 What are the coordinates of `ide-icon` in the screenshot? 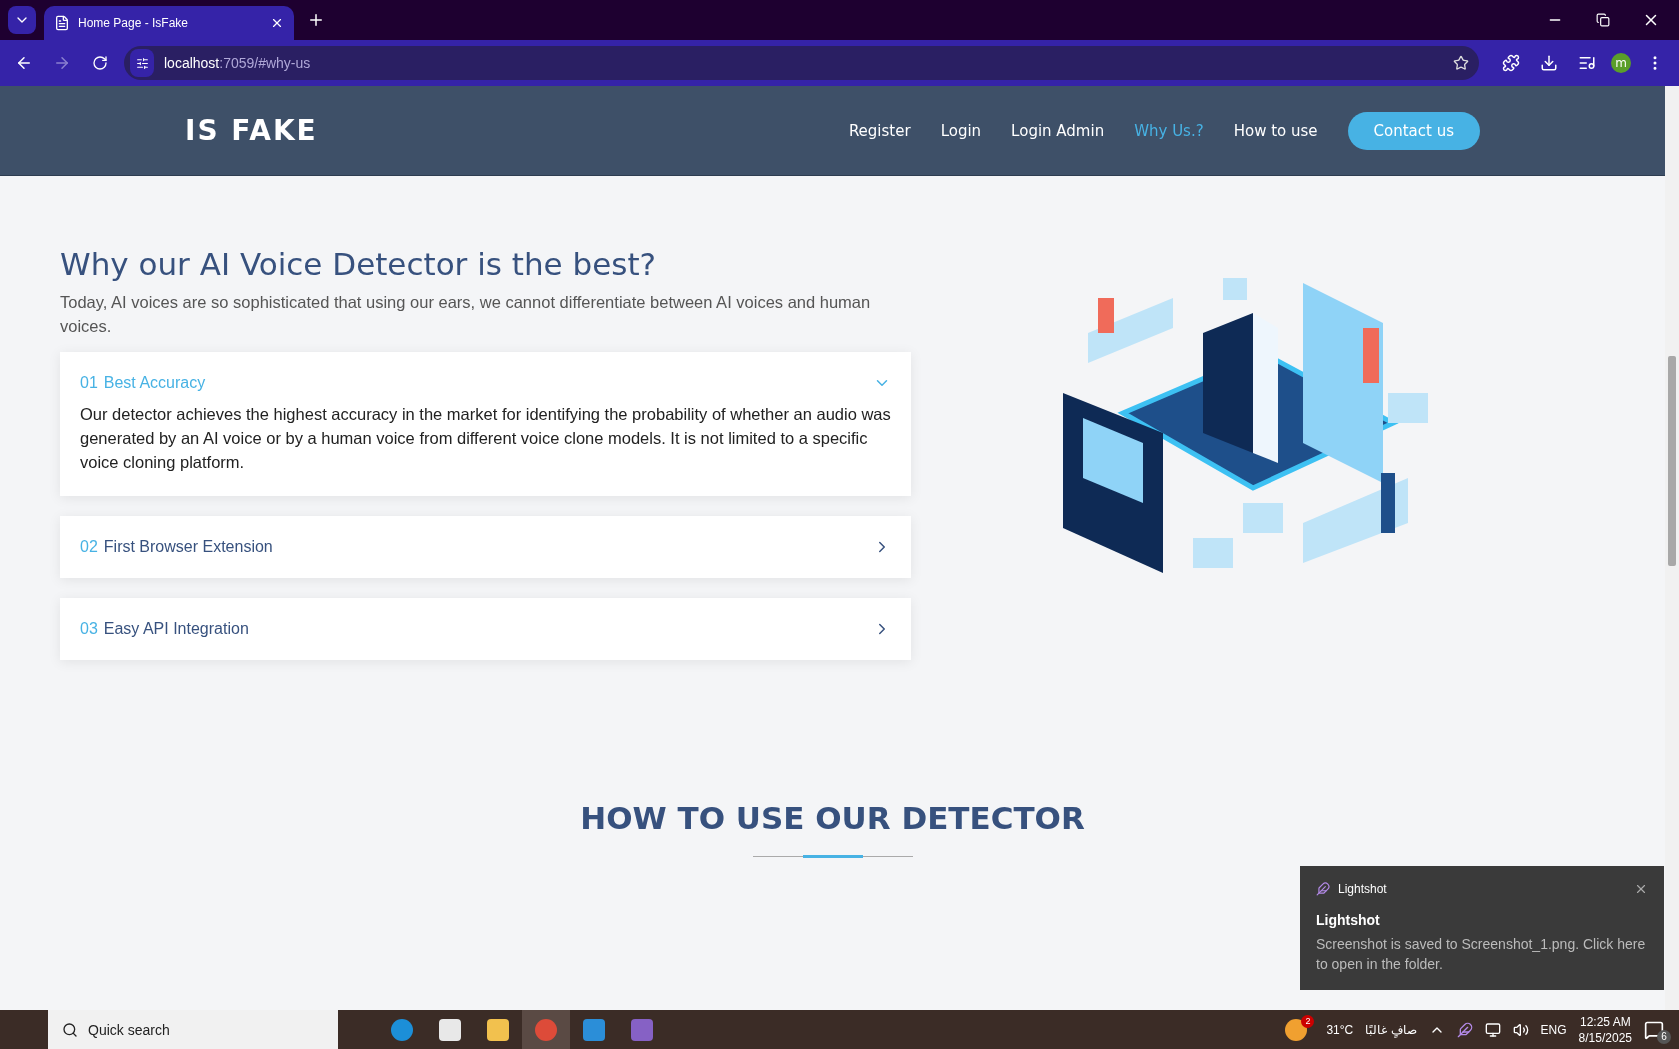 It's located at (642, 1029).